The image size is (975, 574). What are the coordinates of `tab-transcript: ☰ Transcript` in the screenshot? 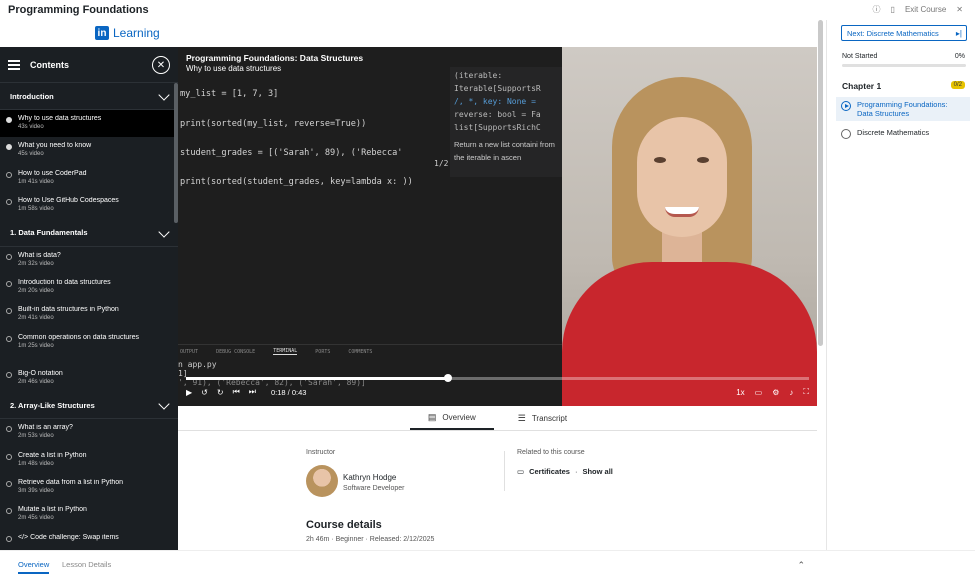 It's located at (542, 418).